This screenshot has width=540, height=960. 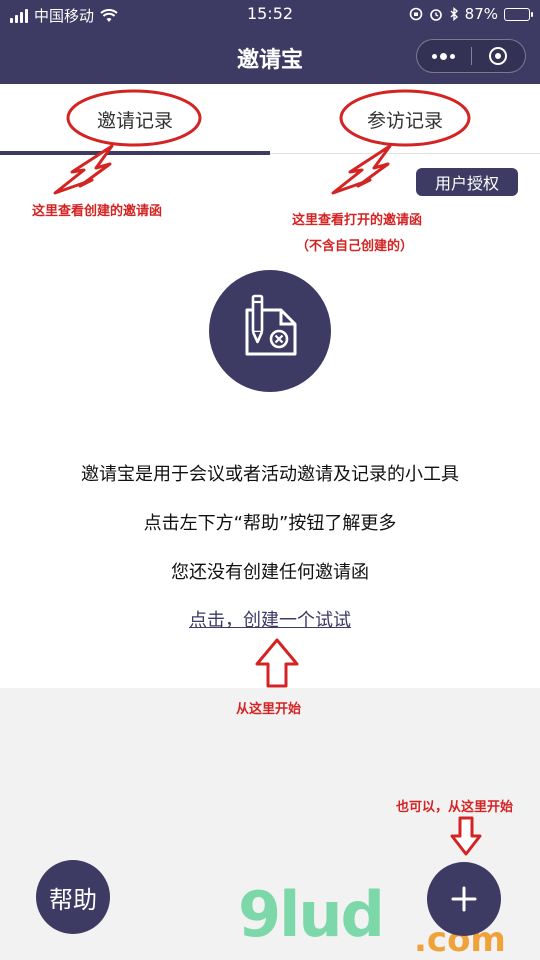 I want to click on more-dots-icon, so click(x=444, y=56).